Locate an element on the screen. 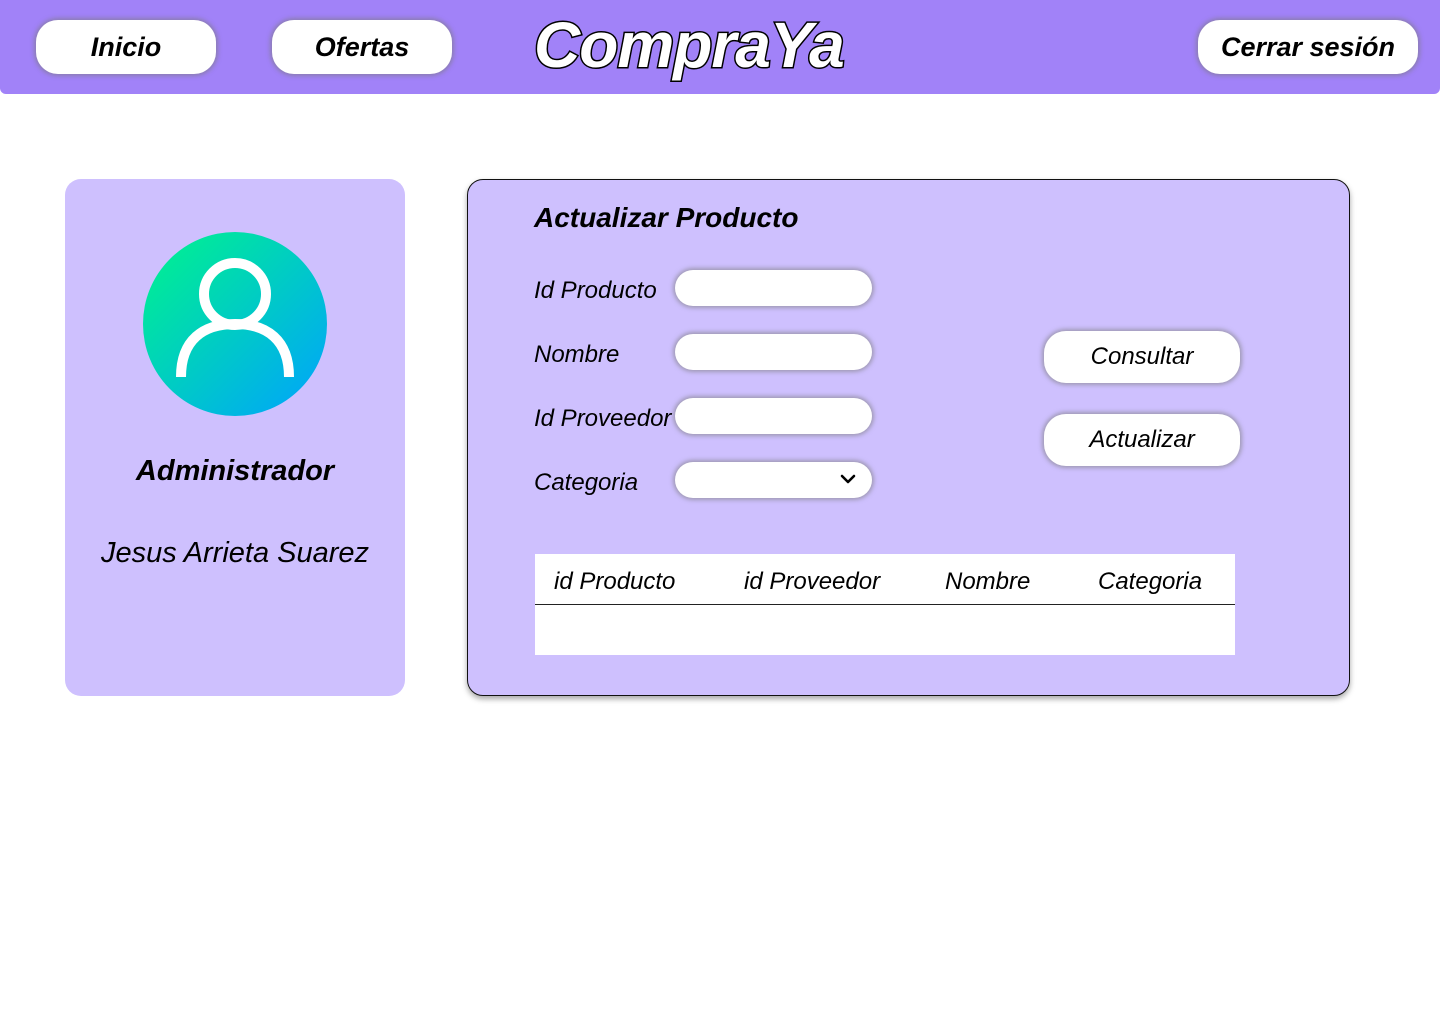 Image resolution: width=1440 pixels, height=1024 pixels. user-icon is located at coordinates (235, 318).